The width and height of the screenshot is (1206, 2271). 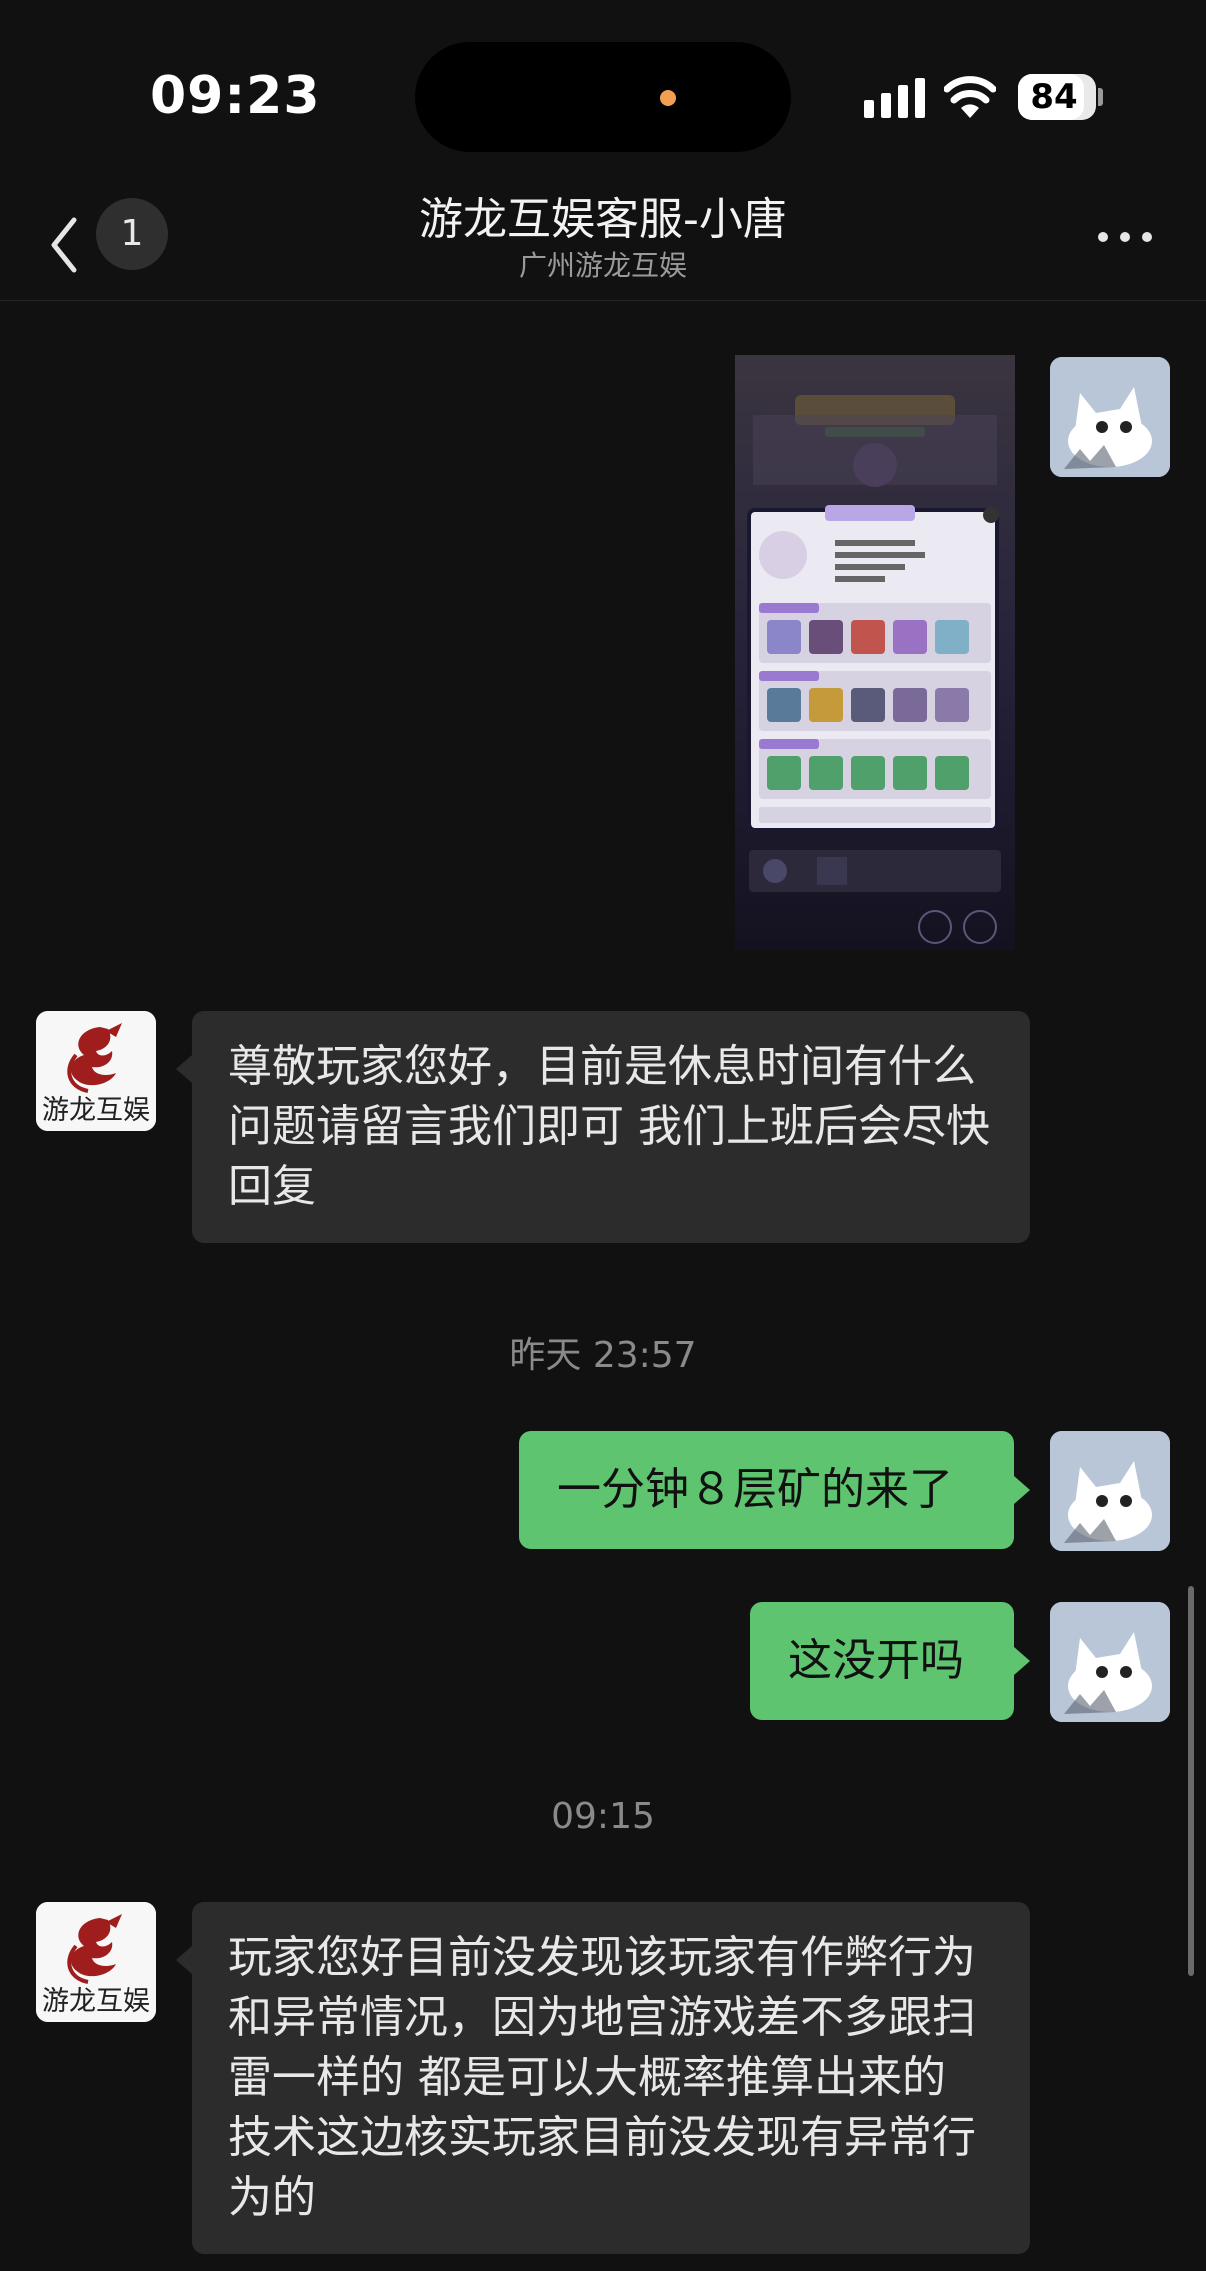 I want to click on chat-subtitle: 广州游龙互娱, so click(x=602, y=265).